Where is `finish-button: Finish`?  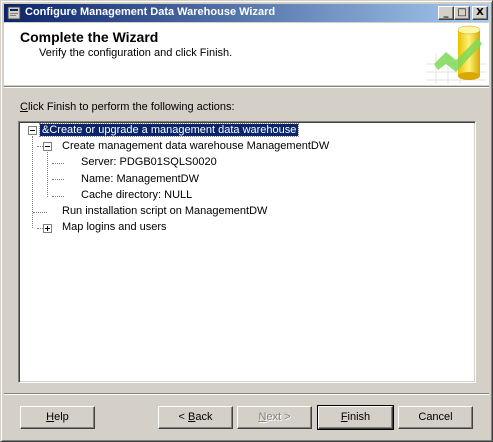
finish-button: Finish is located at coordinates (355, 417).